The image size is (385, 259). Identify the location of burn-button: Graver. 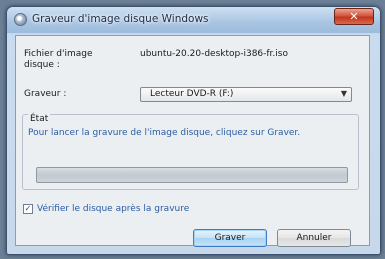
(230, 238).